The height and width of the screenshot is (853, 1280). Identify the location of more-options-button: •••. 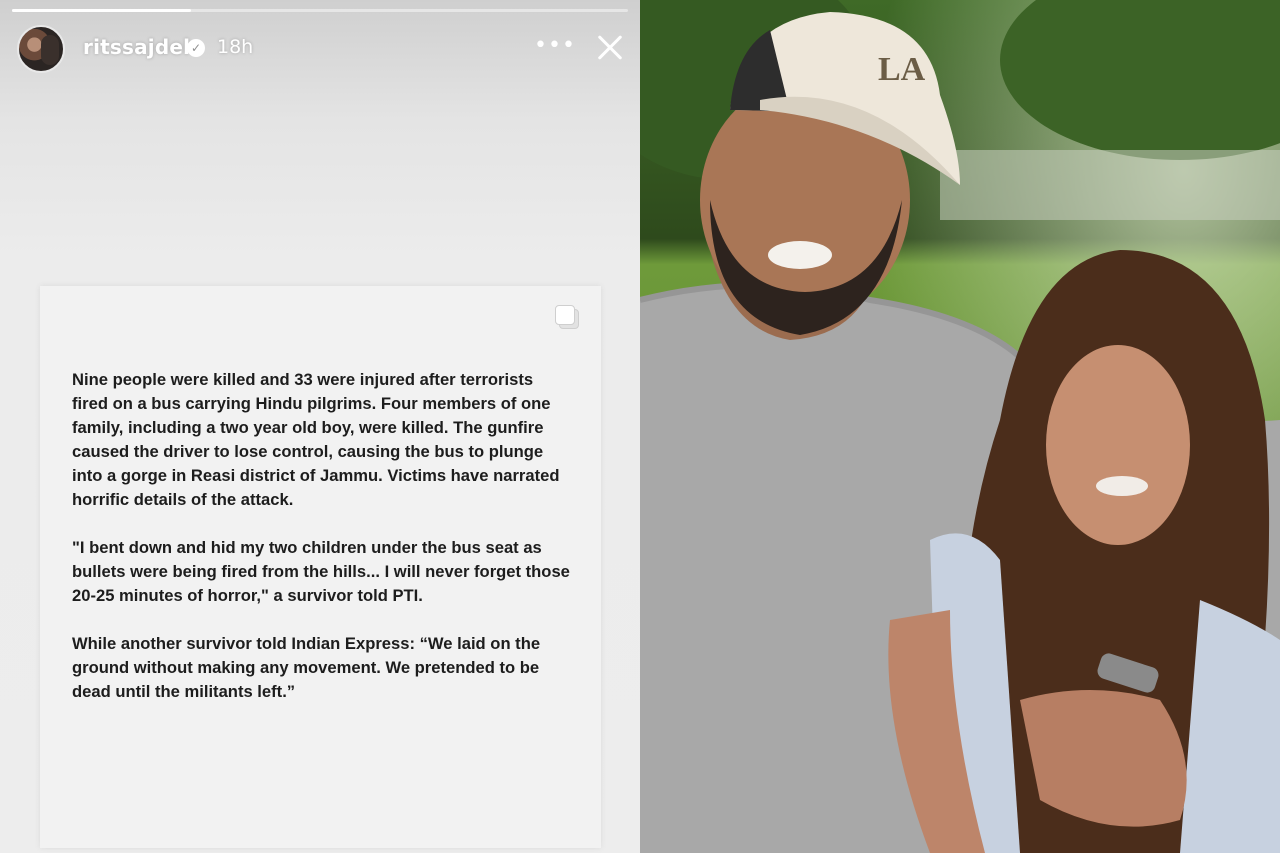
(554, 48).